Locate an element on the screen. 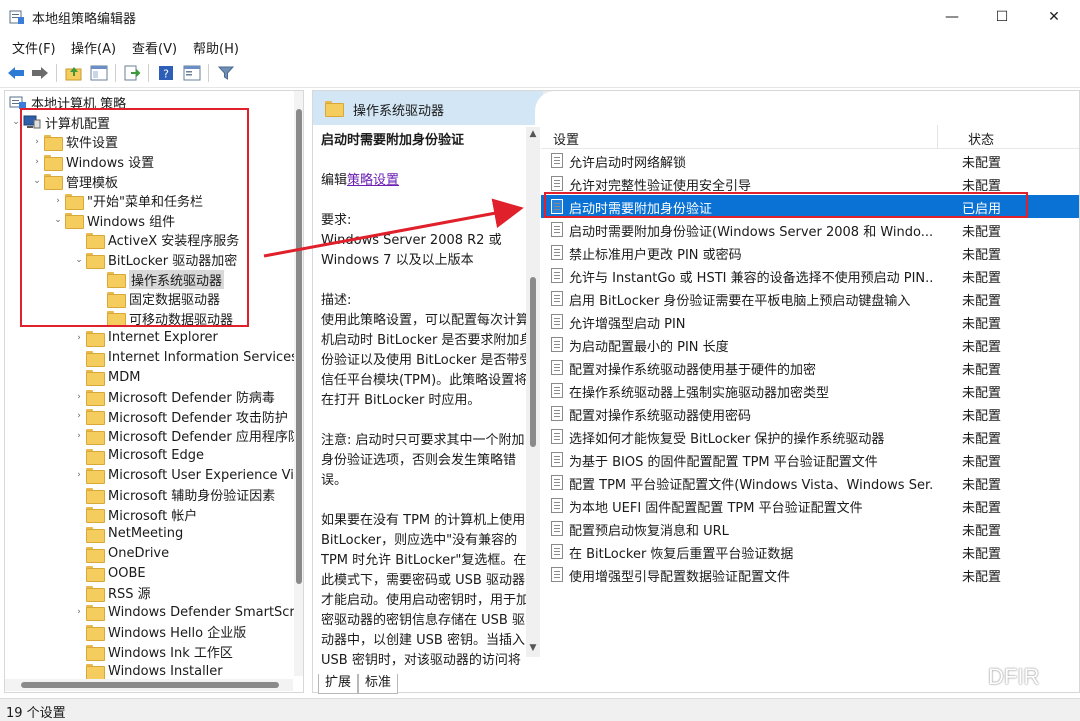  list-header: 设置 状态 is located at coordinates (810, 137).